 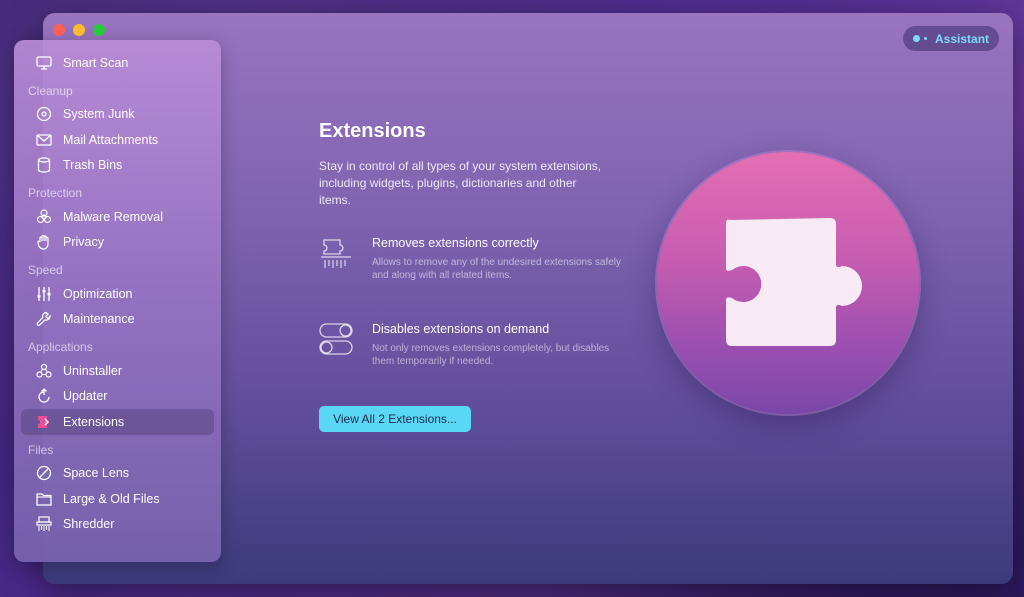 What do you see at coordinates (44, 319) in the screenshot?
I see `wrench-icon` at bounding box center [44, 319].